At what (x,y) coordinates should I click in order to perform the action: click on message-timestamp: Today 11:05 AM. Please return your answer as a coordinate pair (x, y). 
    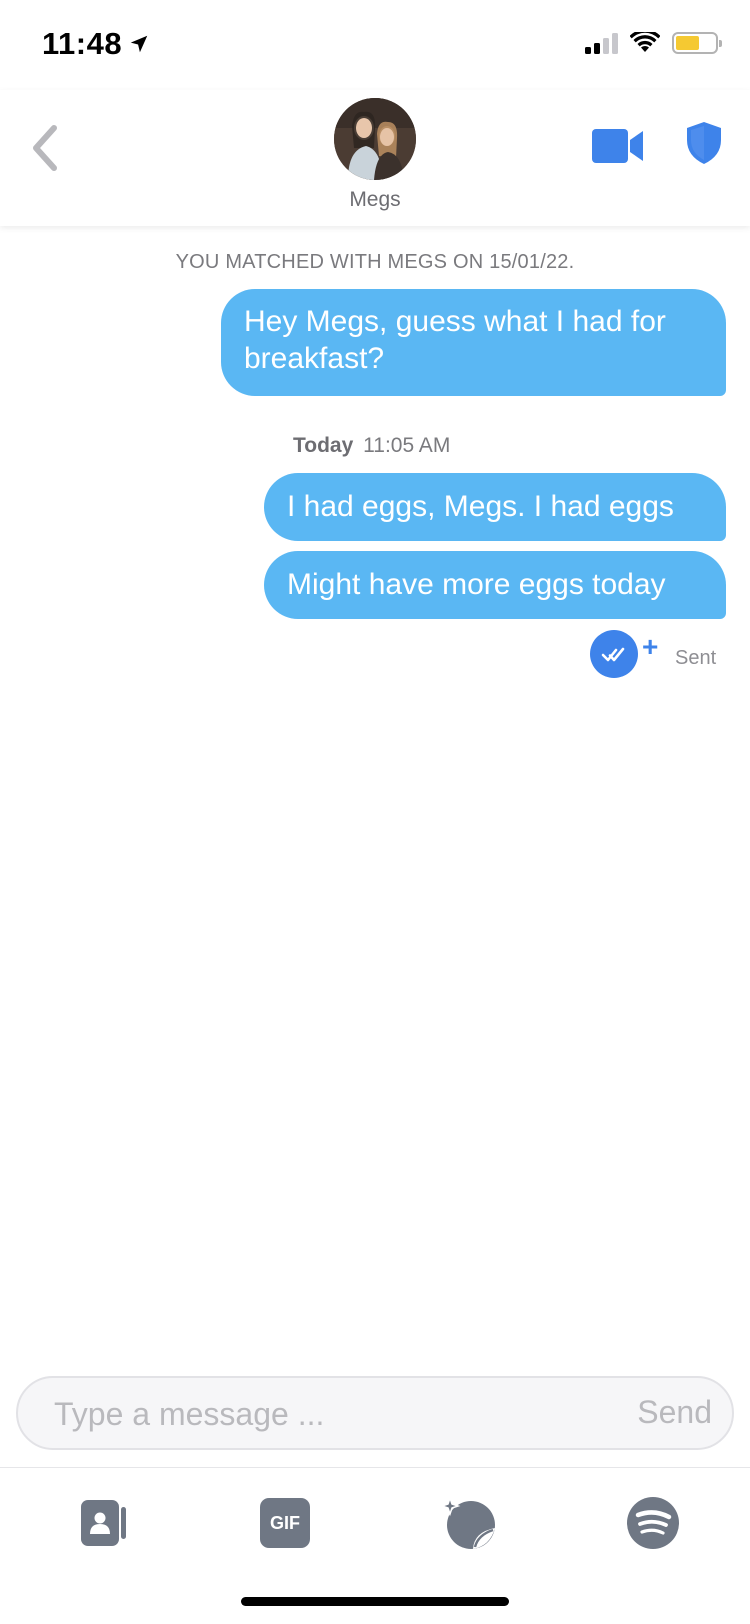
    Looking at the image, I should click on (371, 446).